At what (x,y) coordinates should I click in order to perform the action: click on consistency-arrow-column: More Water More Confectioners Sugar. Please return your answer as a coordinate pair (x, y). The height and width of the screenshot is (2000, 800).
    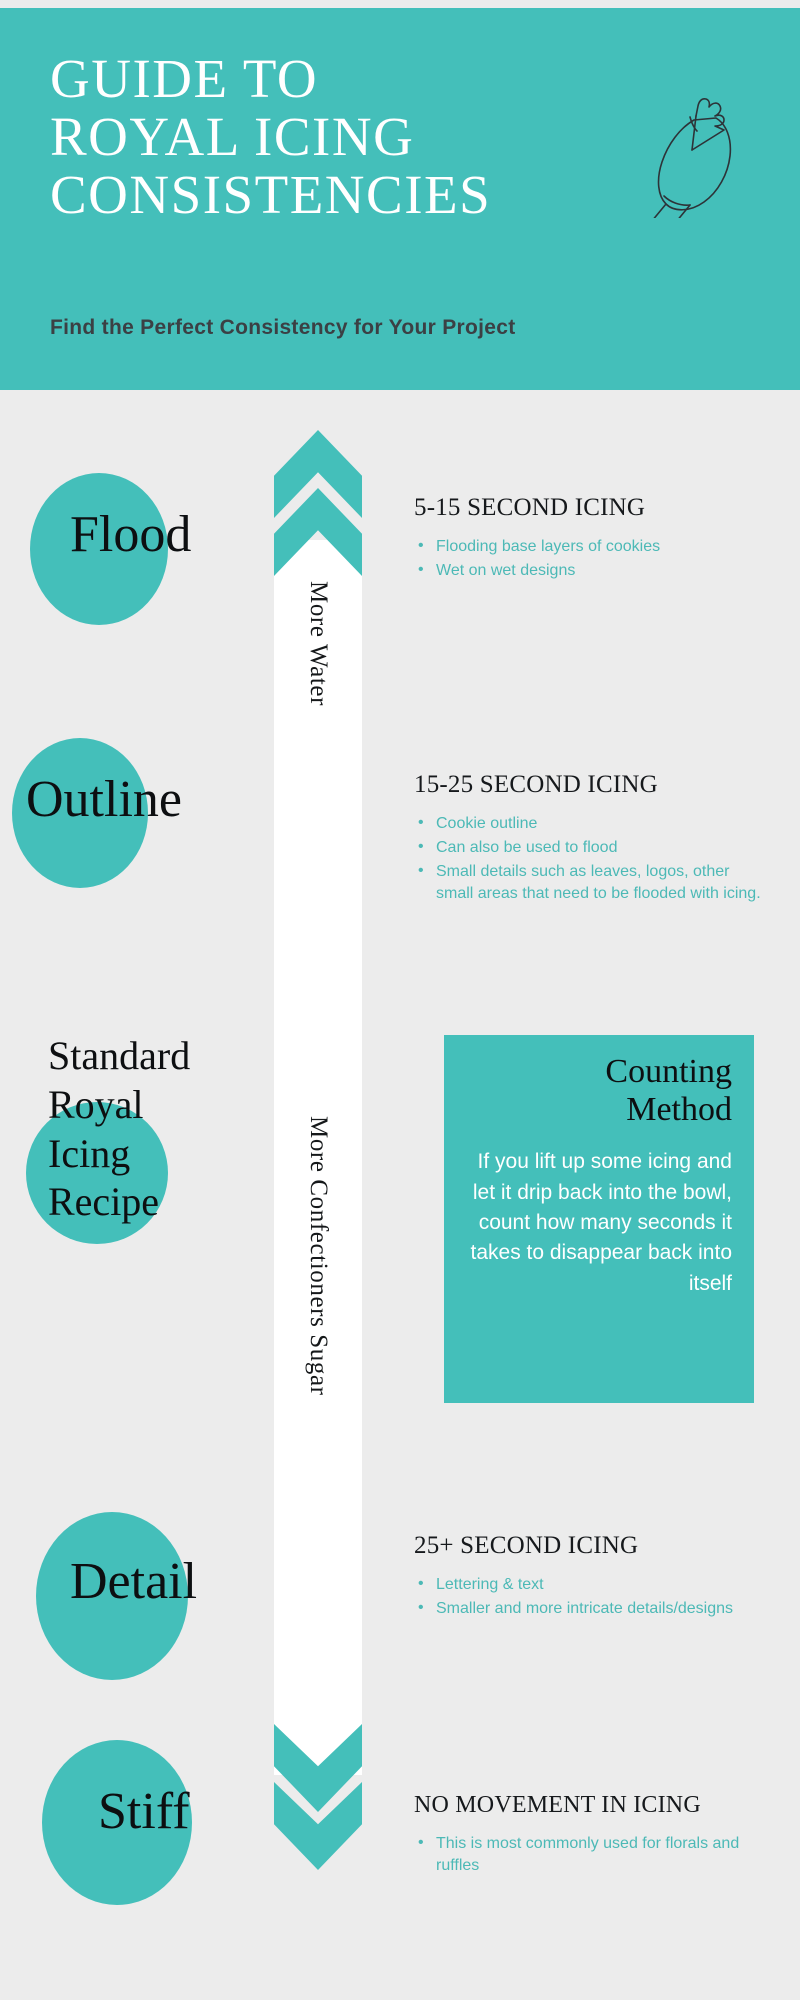
    Looking at the image, I should click on (318, 1160).